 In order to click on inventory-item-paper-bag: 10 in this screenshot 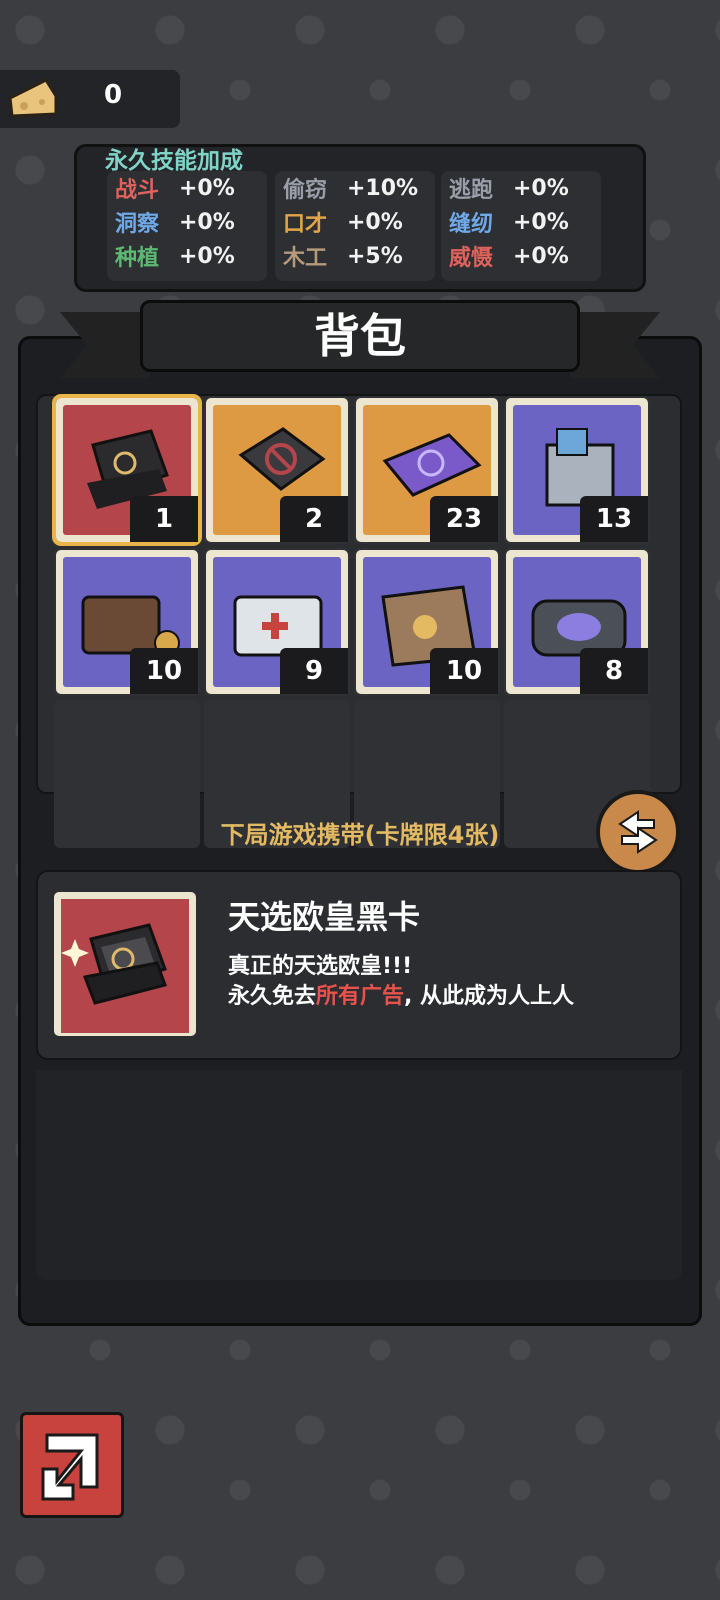, I will do `click(427, 622)`.